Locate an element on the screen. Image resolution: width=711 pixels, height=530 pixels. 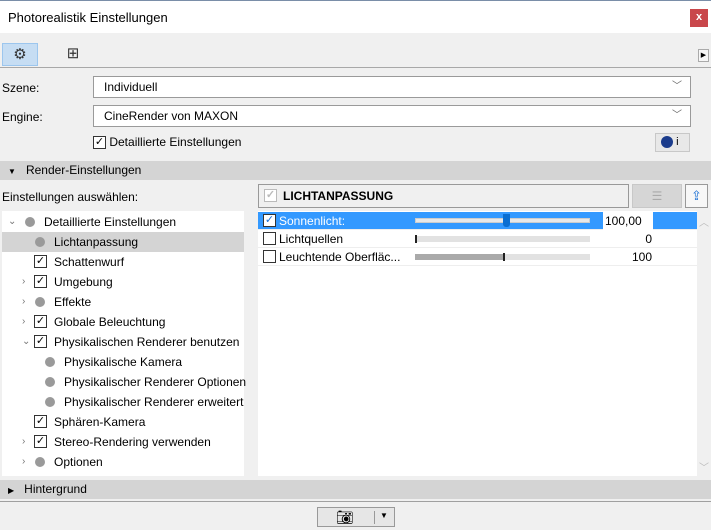
tab-settings: ⚙ is located at coordinates (20, 54).